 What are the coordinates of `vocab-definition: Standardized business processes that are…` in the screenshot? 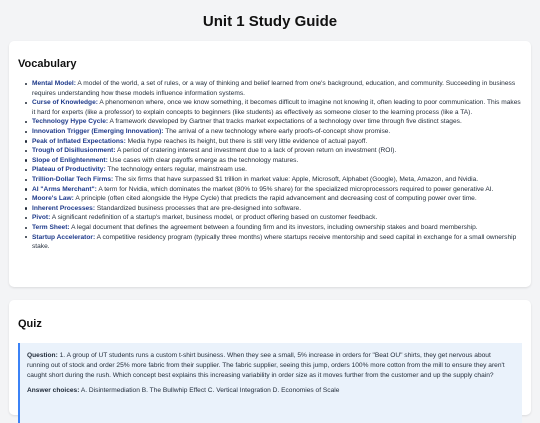 It's located at (198, 208).